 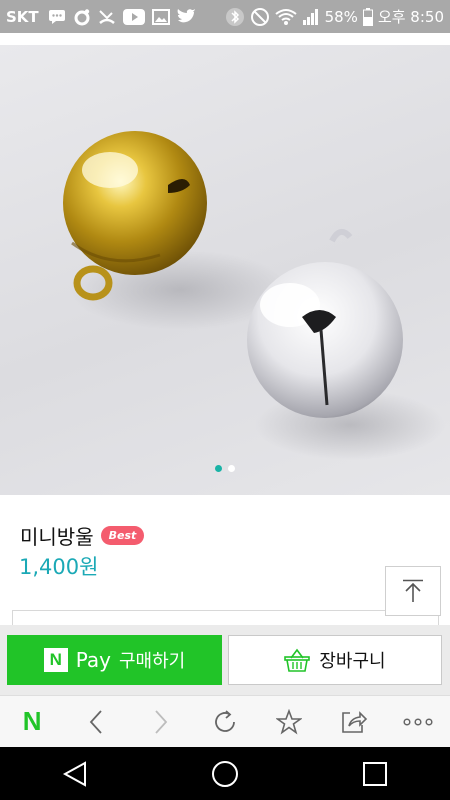 I want to click on chevron-right-icon, so click(x=161, y=721).